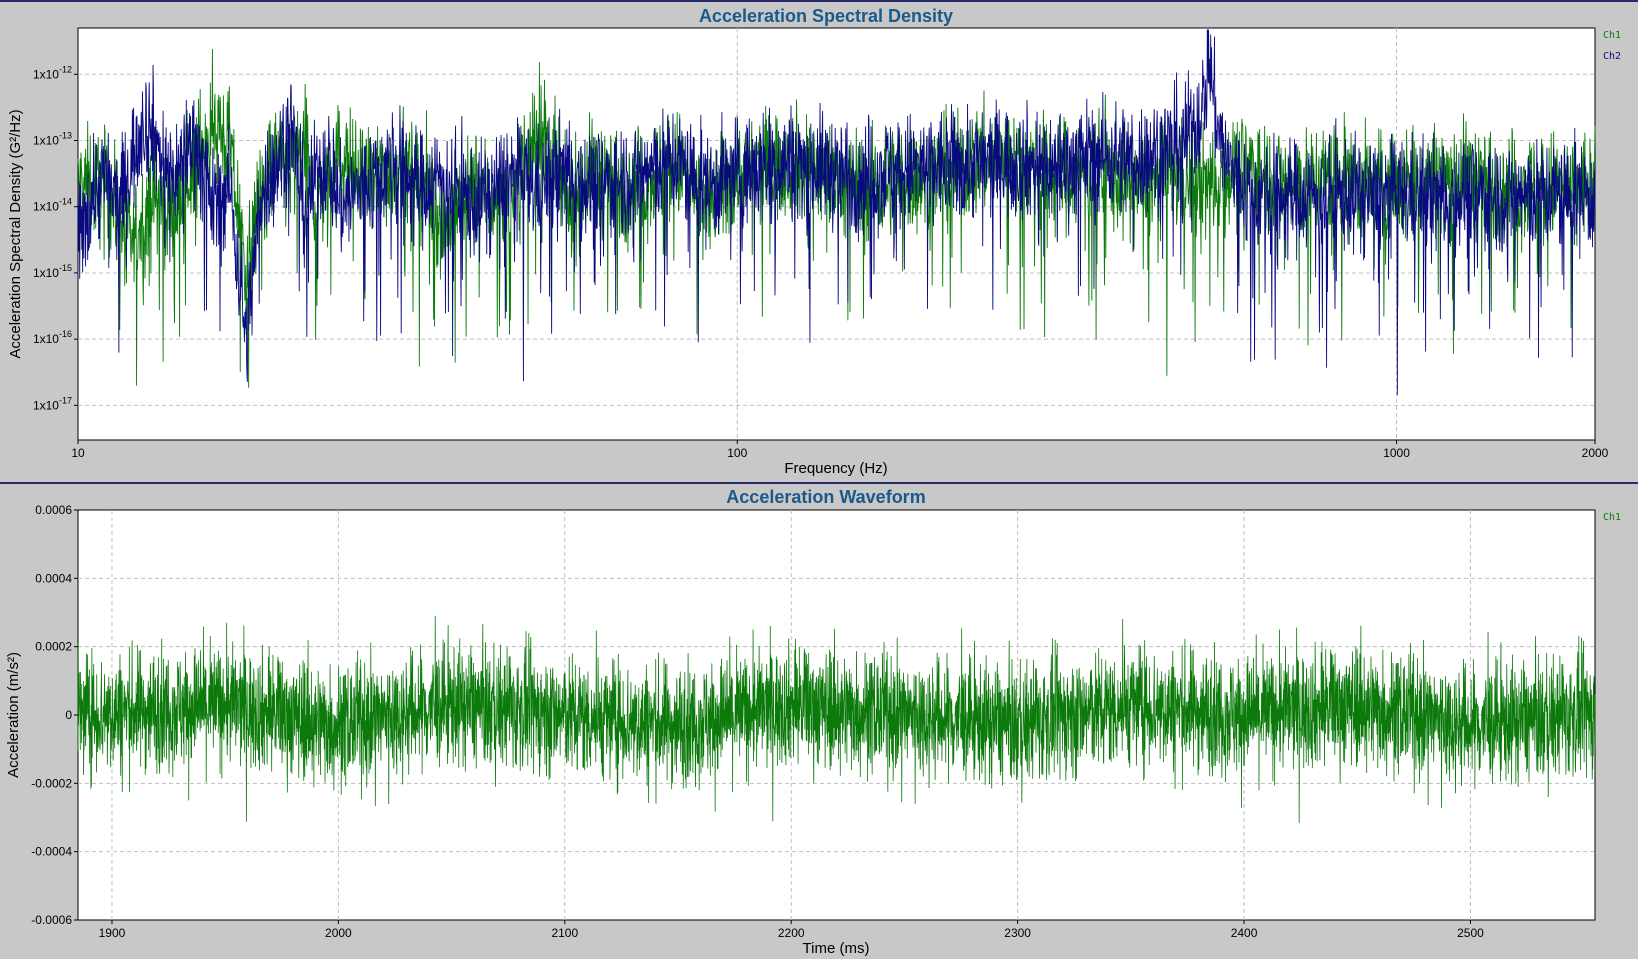  I want to click on y-tick-exponent: -17, so click(65, 400).